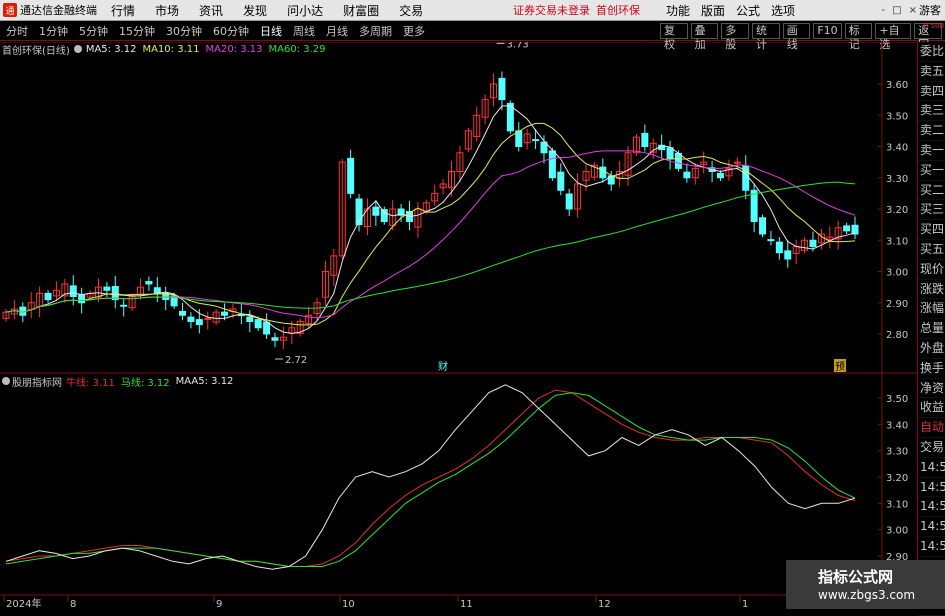 The width and height of the screenshot is (945, 616). Describe the element at coordinates (896, 10) in the screenshot. I see `maximize-icon: □` at that location.